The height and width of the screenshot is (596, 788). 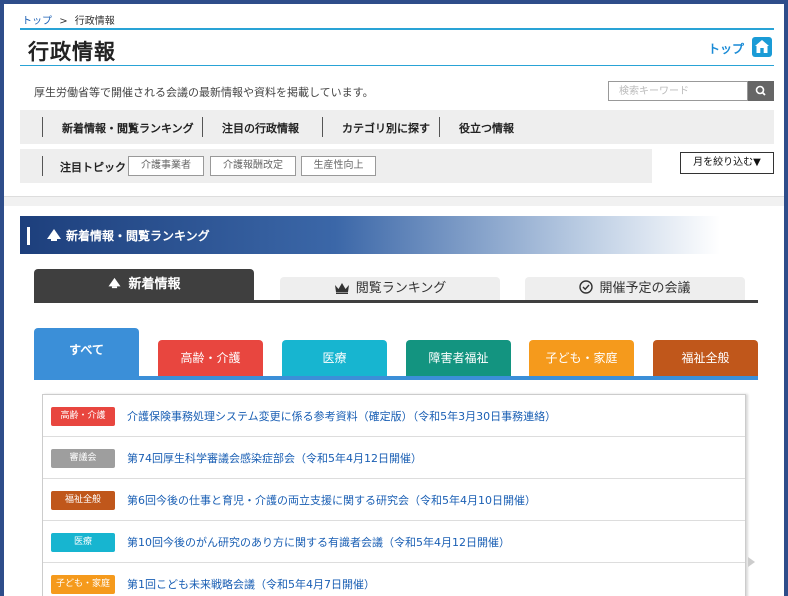 What do you see at coordinates (154, 284) in the screenshot?
I see `tab-new-info-label: 新着情報` at bounding box center [154, 284].